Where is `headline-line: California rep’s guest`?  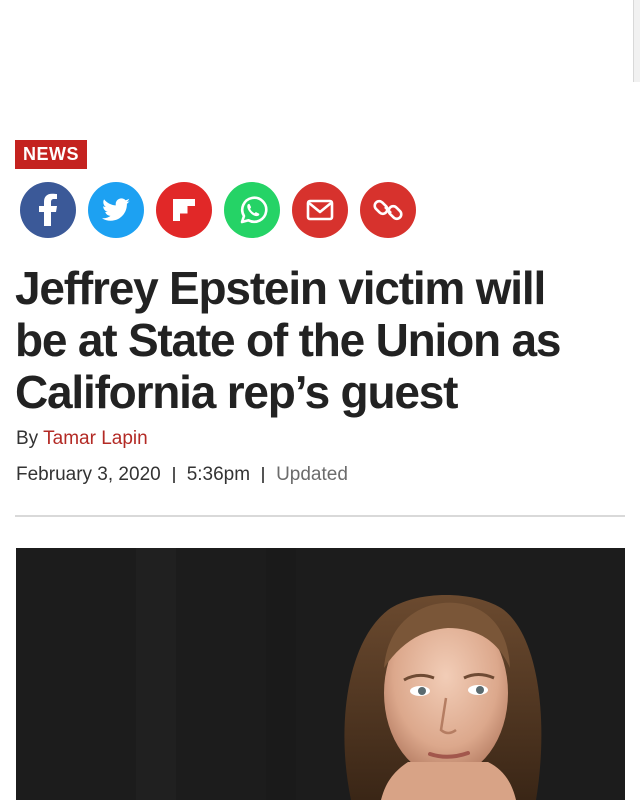 headline-line: California rep’s guest is located at coordinates (236, 392).